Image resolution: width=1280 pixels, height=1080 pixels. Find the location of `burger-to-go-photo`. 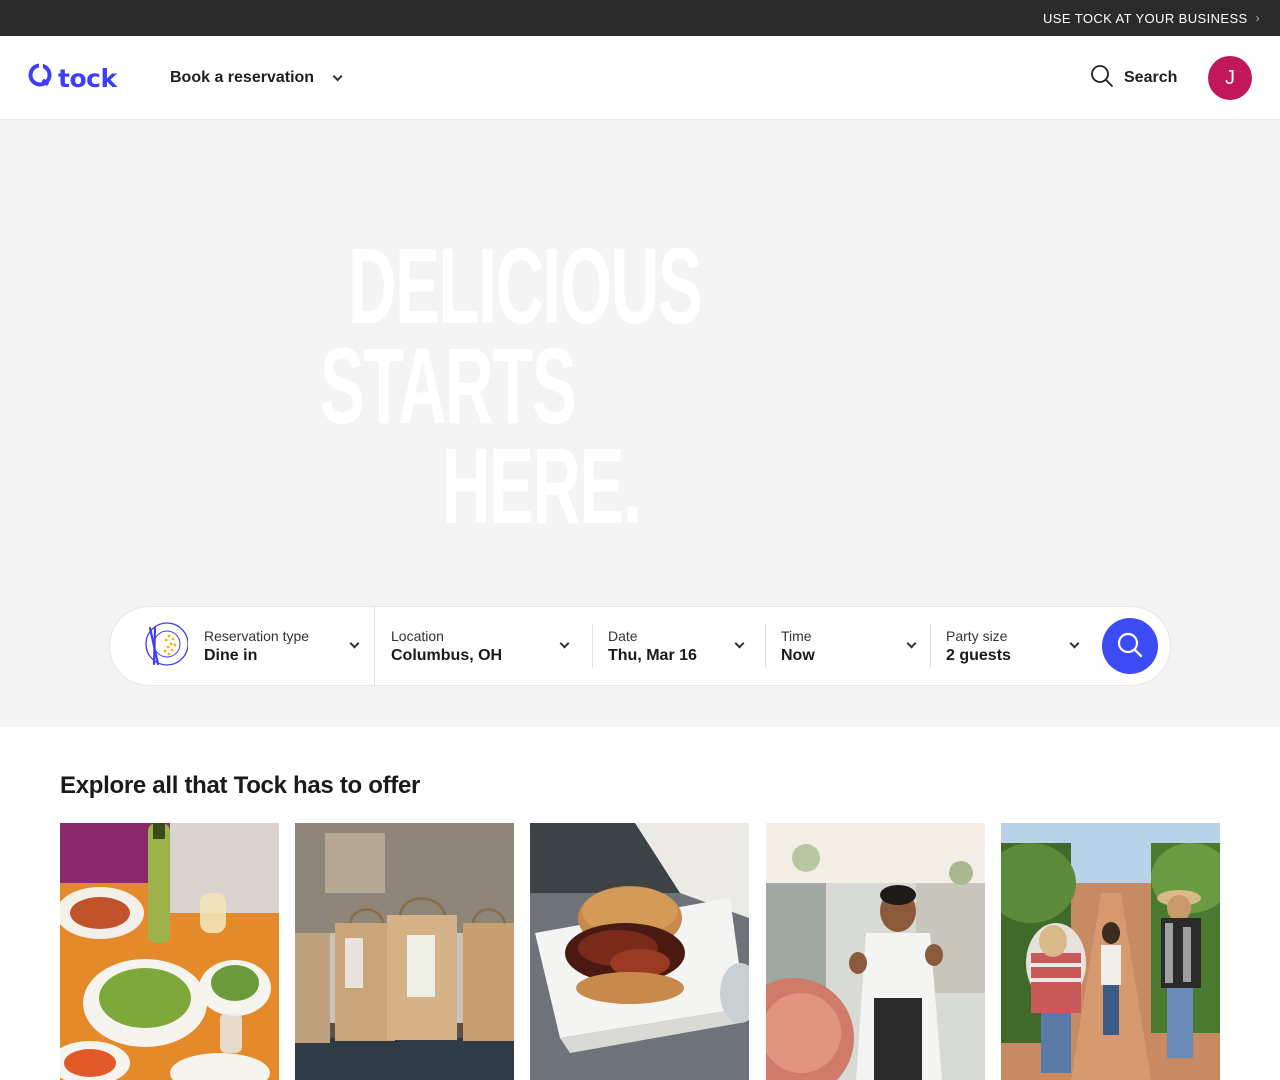

burger-to-go-photo is located at coordinates (639, 951).